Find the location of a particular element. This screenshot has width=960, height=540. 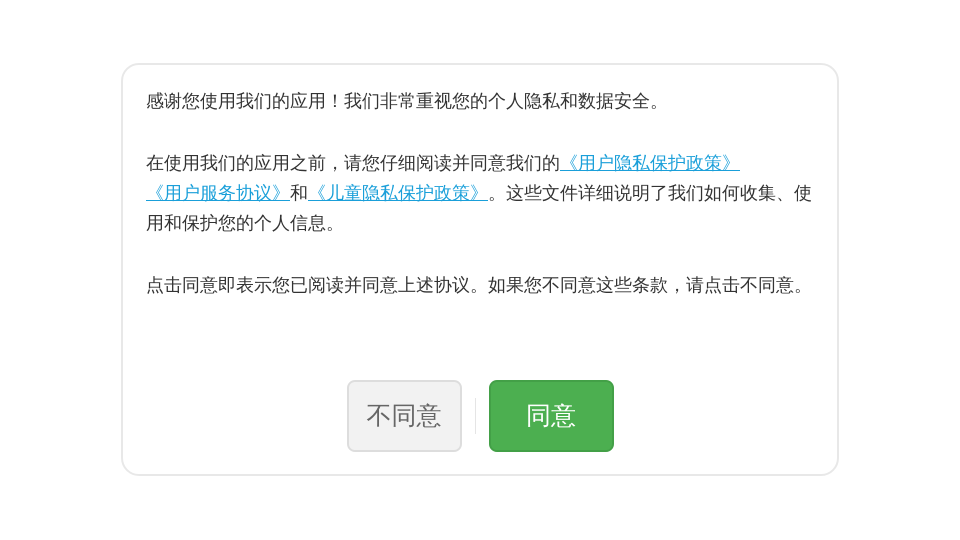

disagree-button: 不同意 is located at coordinates (404, 416).